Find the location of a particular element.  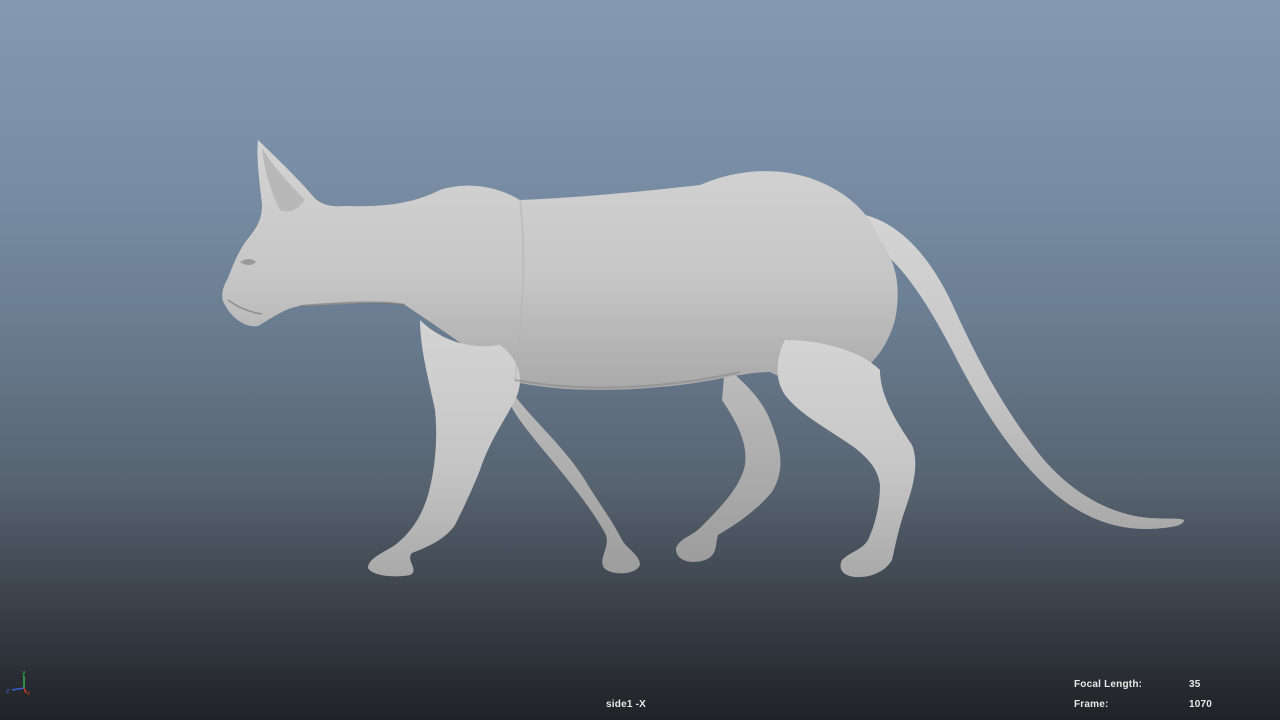

frame-label: Frame: is located at coordinates (1091, 704).